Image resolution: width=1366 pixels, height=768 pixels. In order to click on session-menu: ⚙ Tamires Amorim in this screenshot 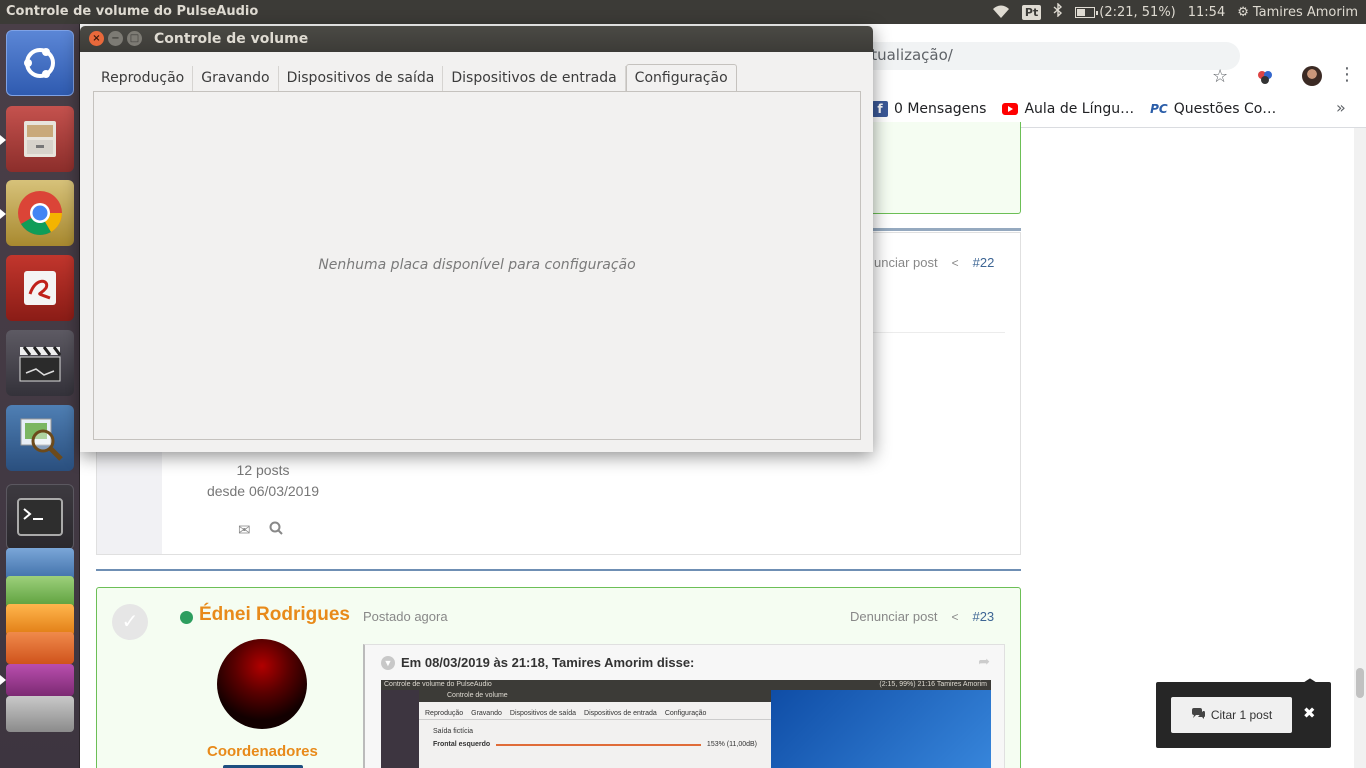, I will do `click(1297, 12)`.